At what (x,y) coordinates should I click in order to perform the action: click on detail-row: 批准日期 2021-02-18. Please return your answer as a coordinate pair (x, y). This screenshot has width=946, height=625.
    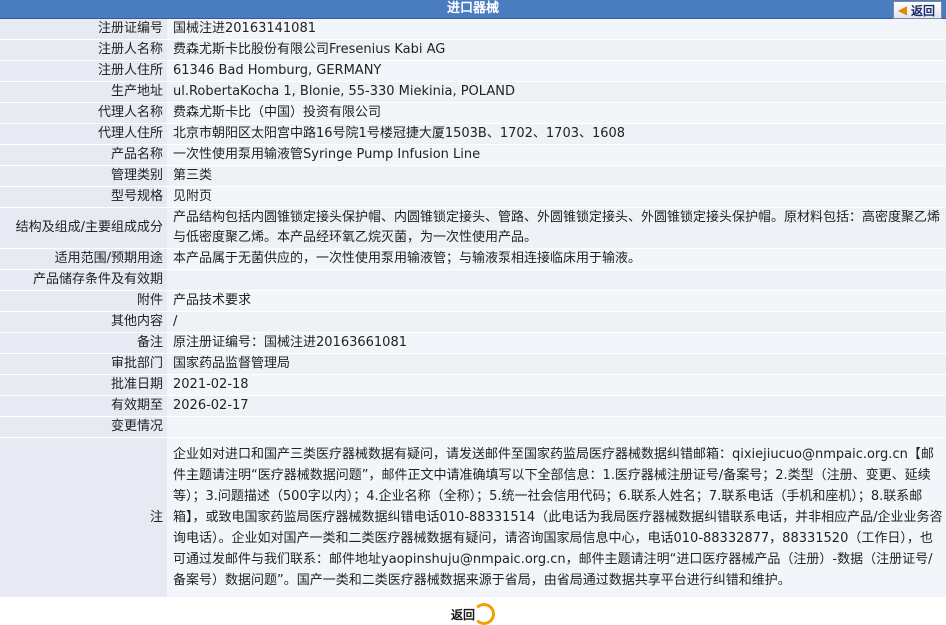
    Looking at the image, I should click on (473, 385).